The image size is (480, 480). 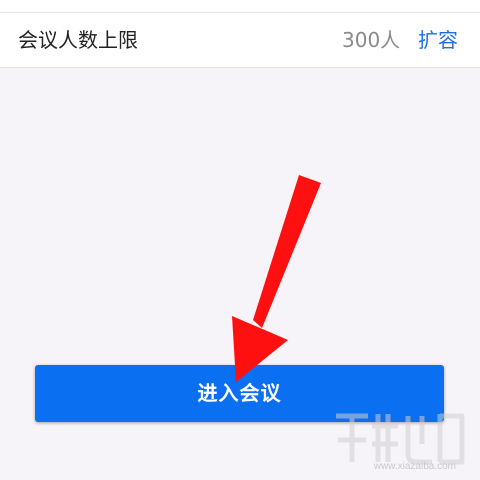 I want to click on previous-row-edge, so click(x=240, y=6).